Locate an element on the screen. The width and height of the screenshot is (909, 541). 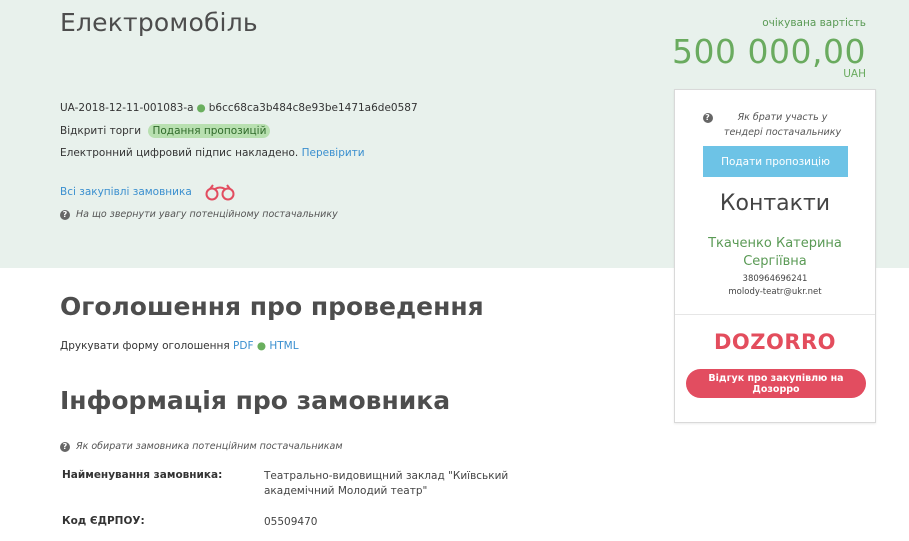
status-row: Відкриті торги Подання пропозицій is located at coordinates (165, 131).